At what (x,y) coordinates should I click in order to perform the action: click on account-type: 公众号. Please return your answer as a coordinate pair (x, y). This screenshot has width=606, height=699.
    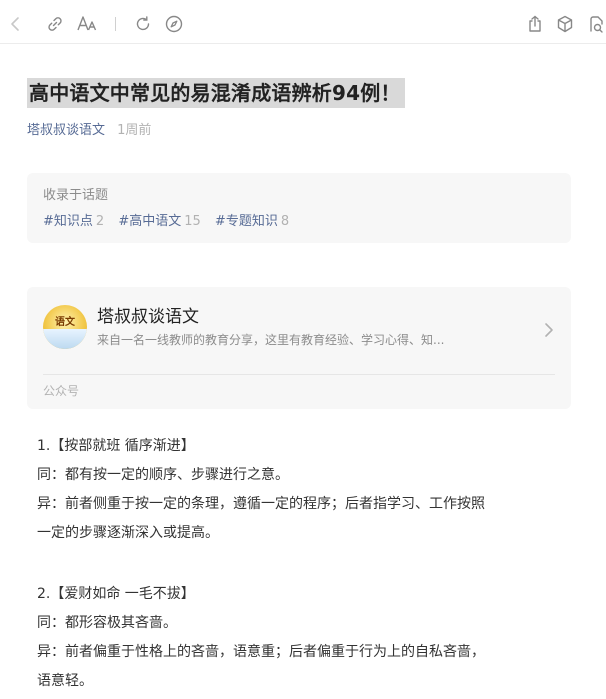
    Looking at the image, I should click on (61, 391).